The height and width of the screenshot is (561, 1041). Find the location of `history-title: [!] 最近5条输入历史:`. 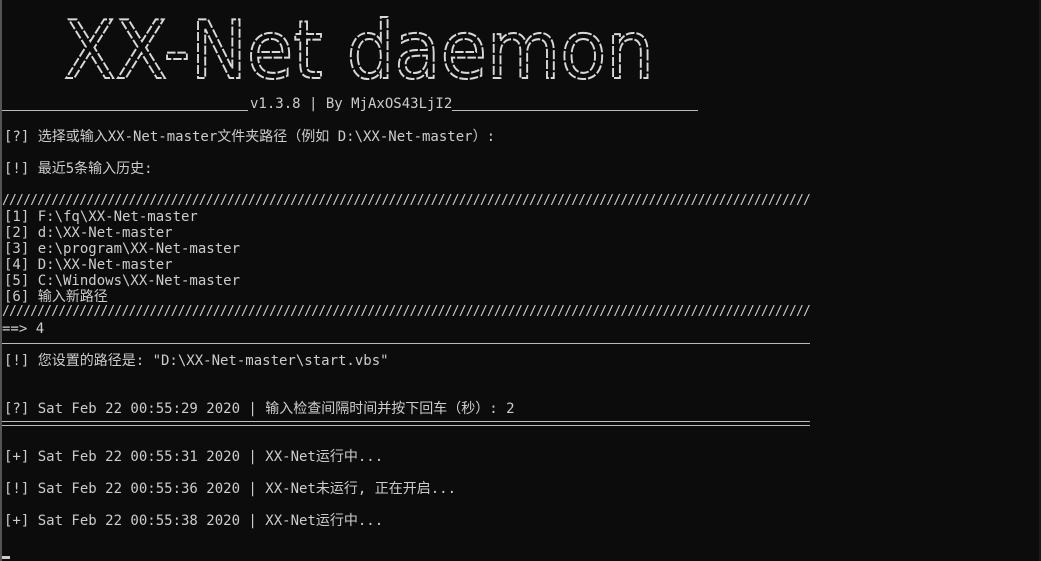

history-title: [!] 最近5条输入历史: is located at coordinates (78, 169).